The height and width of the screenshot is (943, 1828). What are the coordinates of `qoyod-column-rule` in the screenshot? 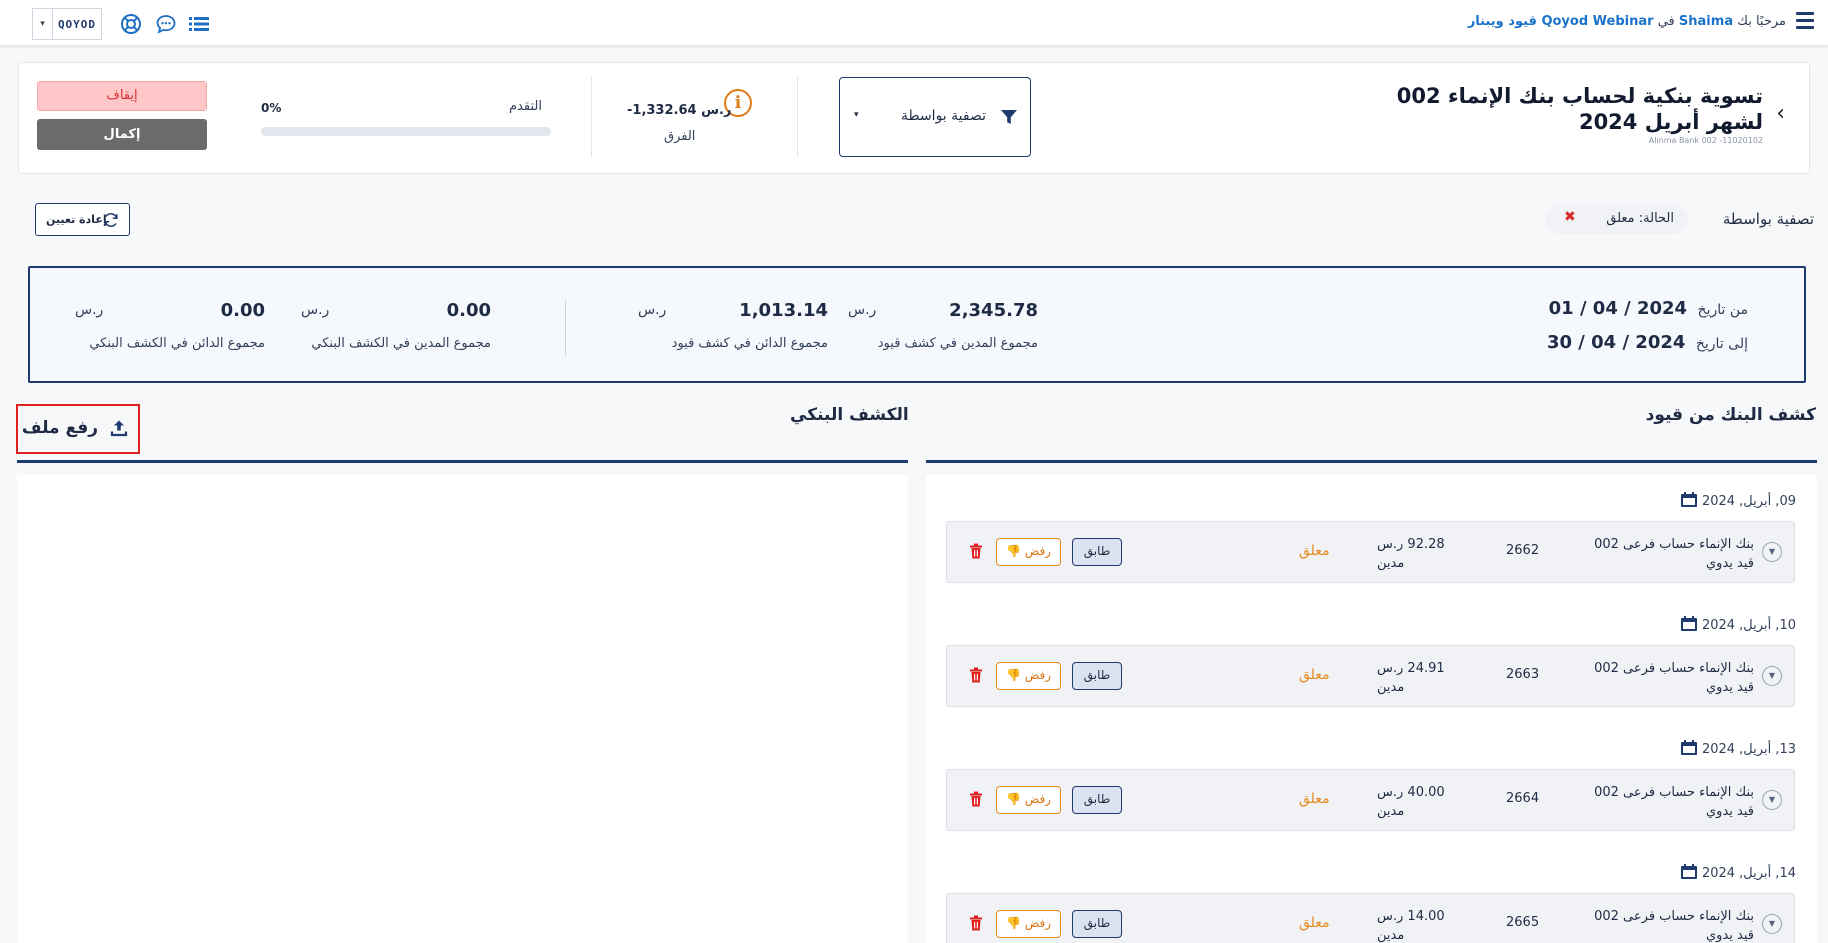 It's located at (1371, 461).